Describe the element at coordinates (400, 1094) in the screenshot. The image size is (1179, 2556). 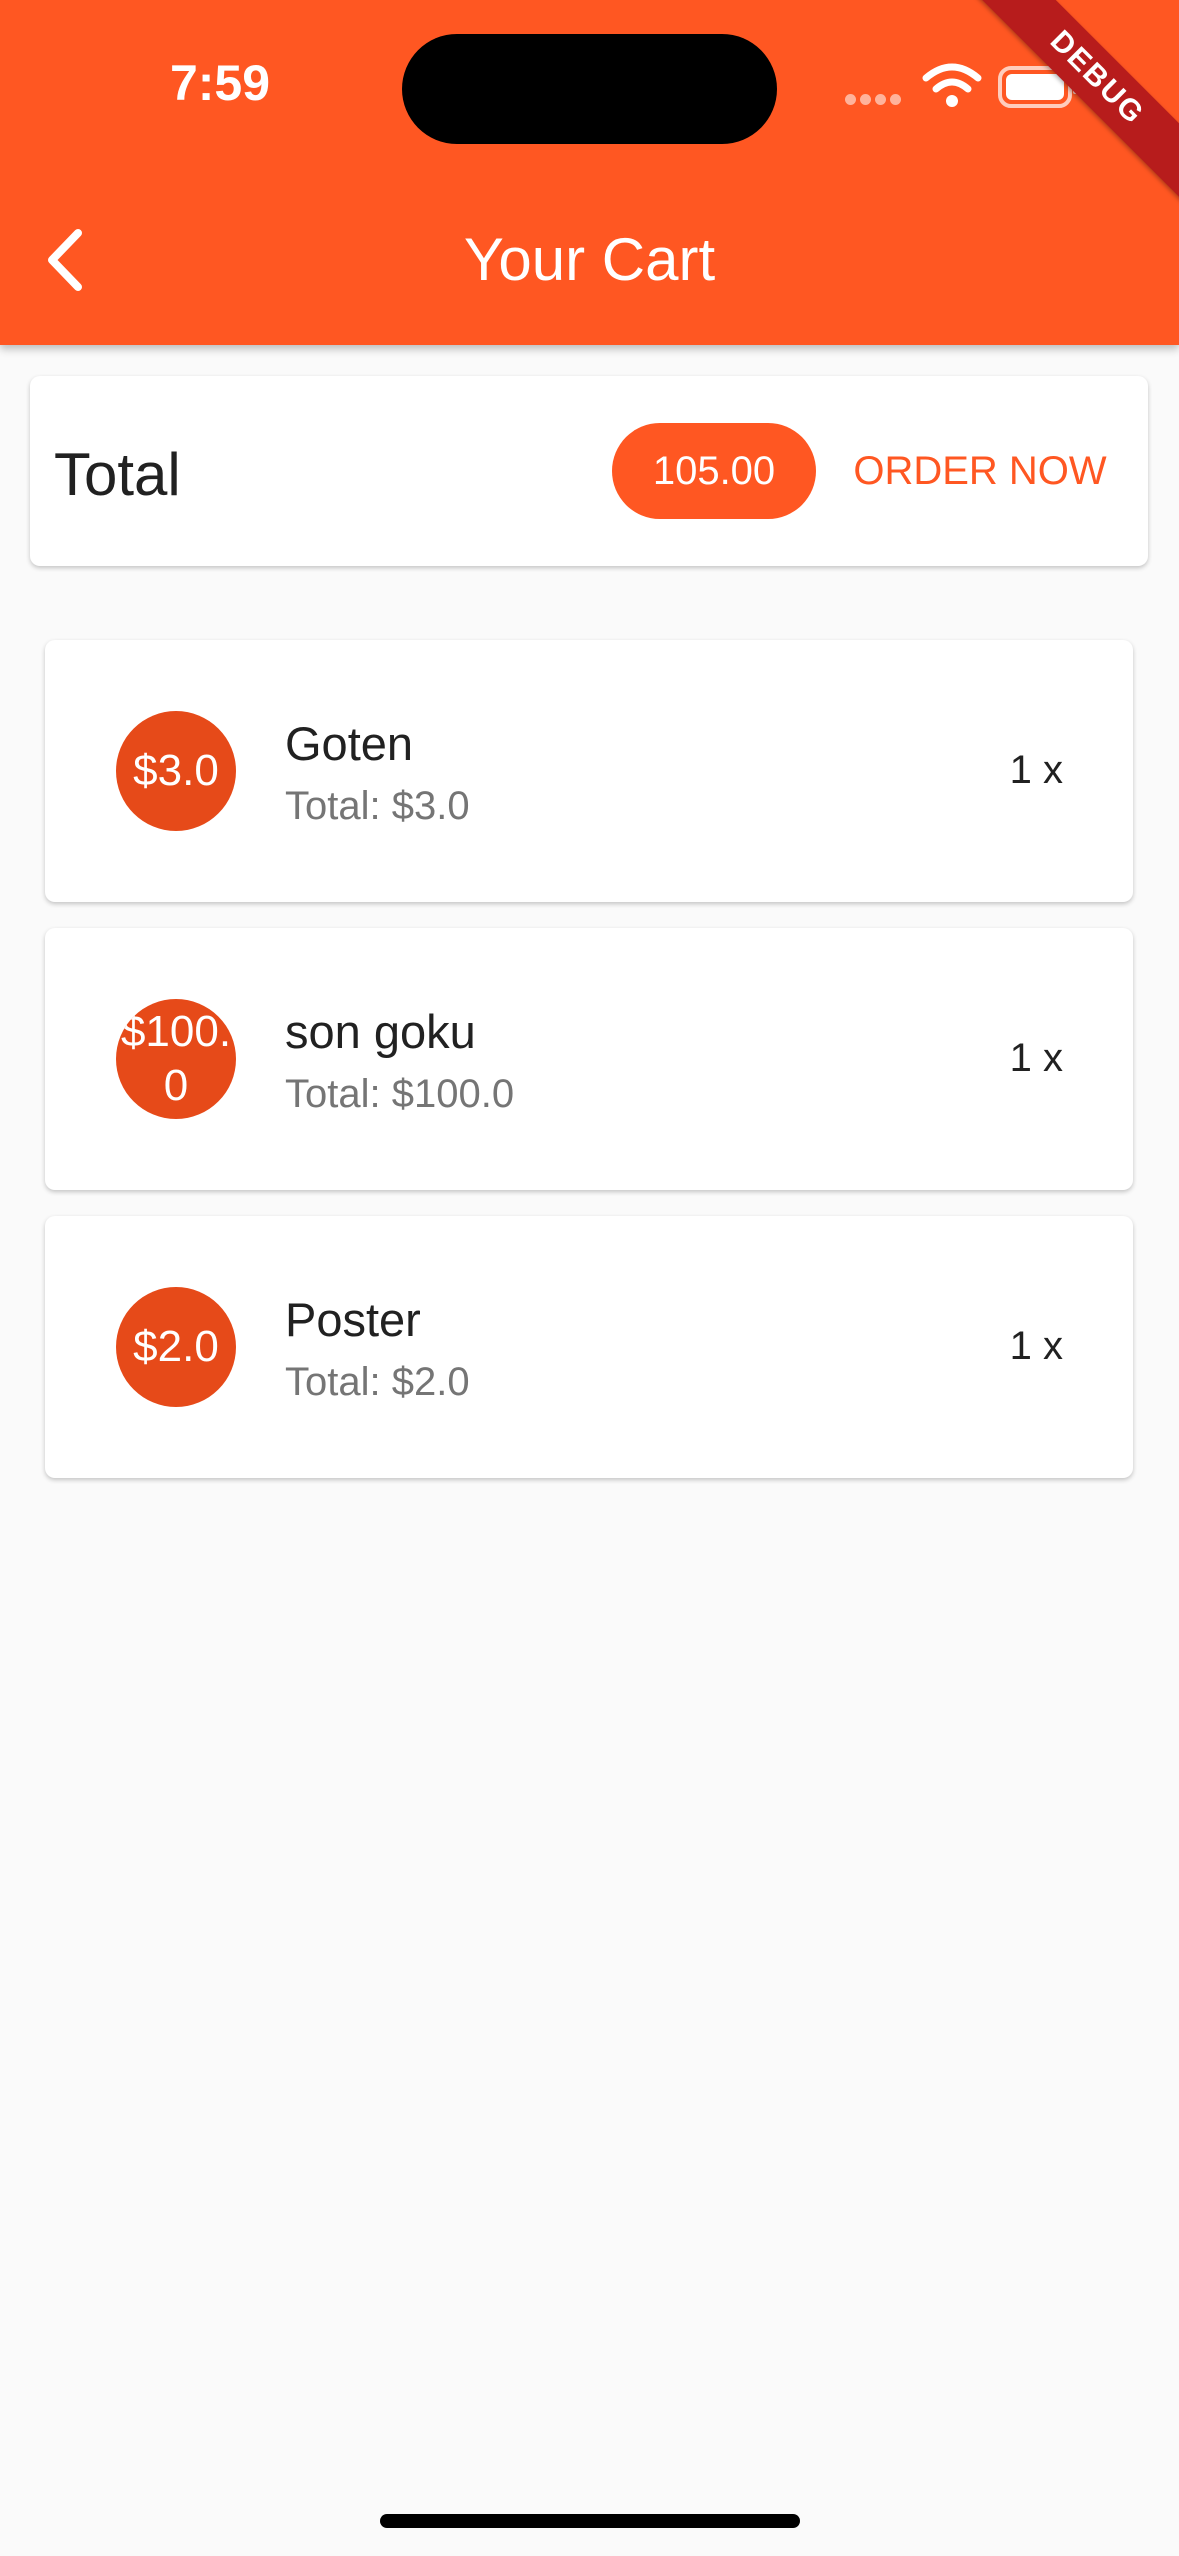
I see `item-subtitle: Total: $100.0` at that location.